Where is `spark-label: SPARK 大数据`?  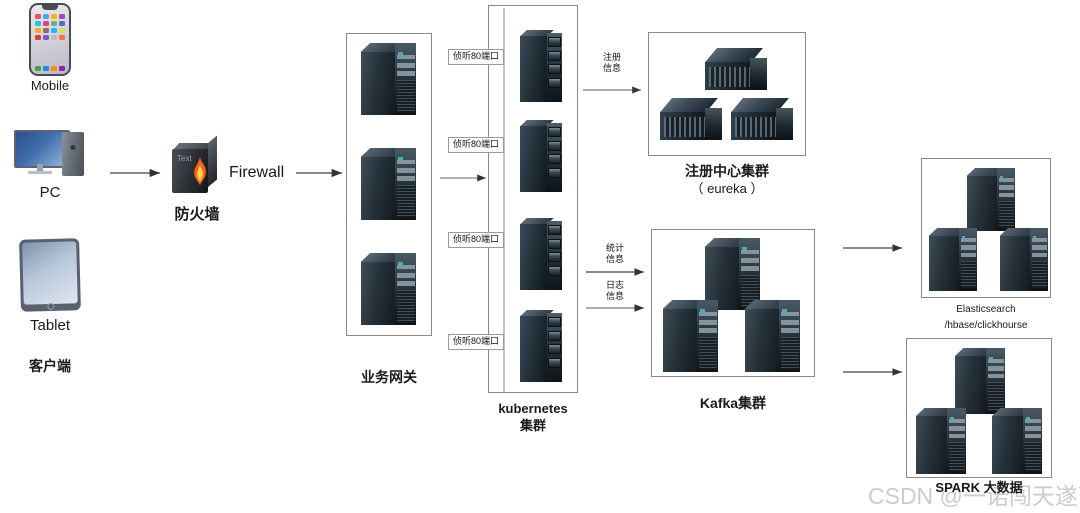 spark-label: SPARK 大数据 is located at coordinates (979, 487).